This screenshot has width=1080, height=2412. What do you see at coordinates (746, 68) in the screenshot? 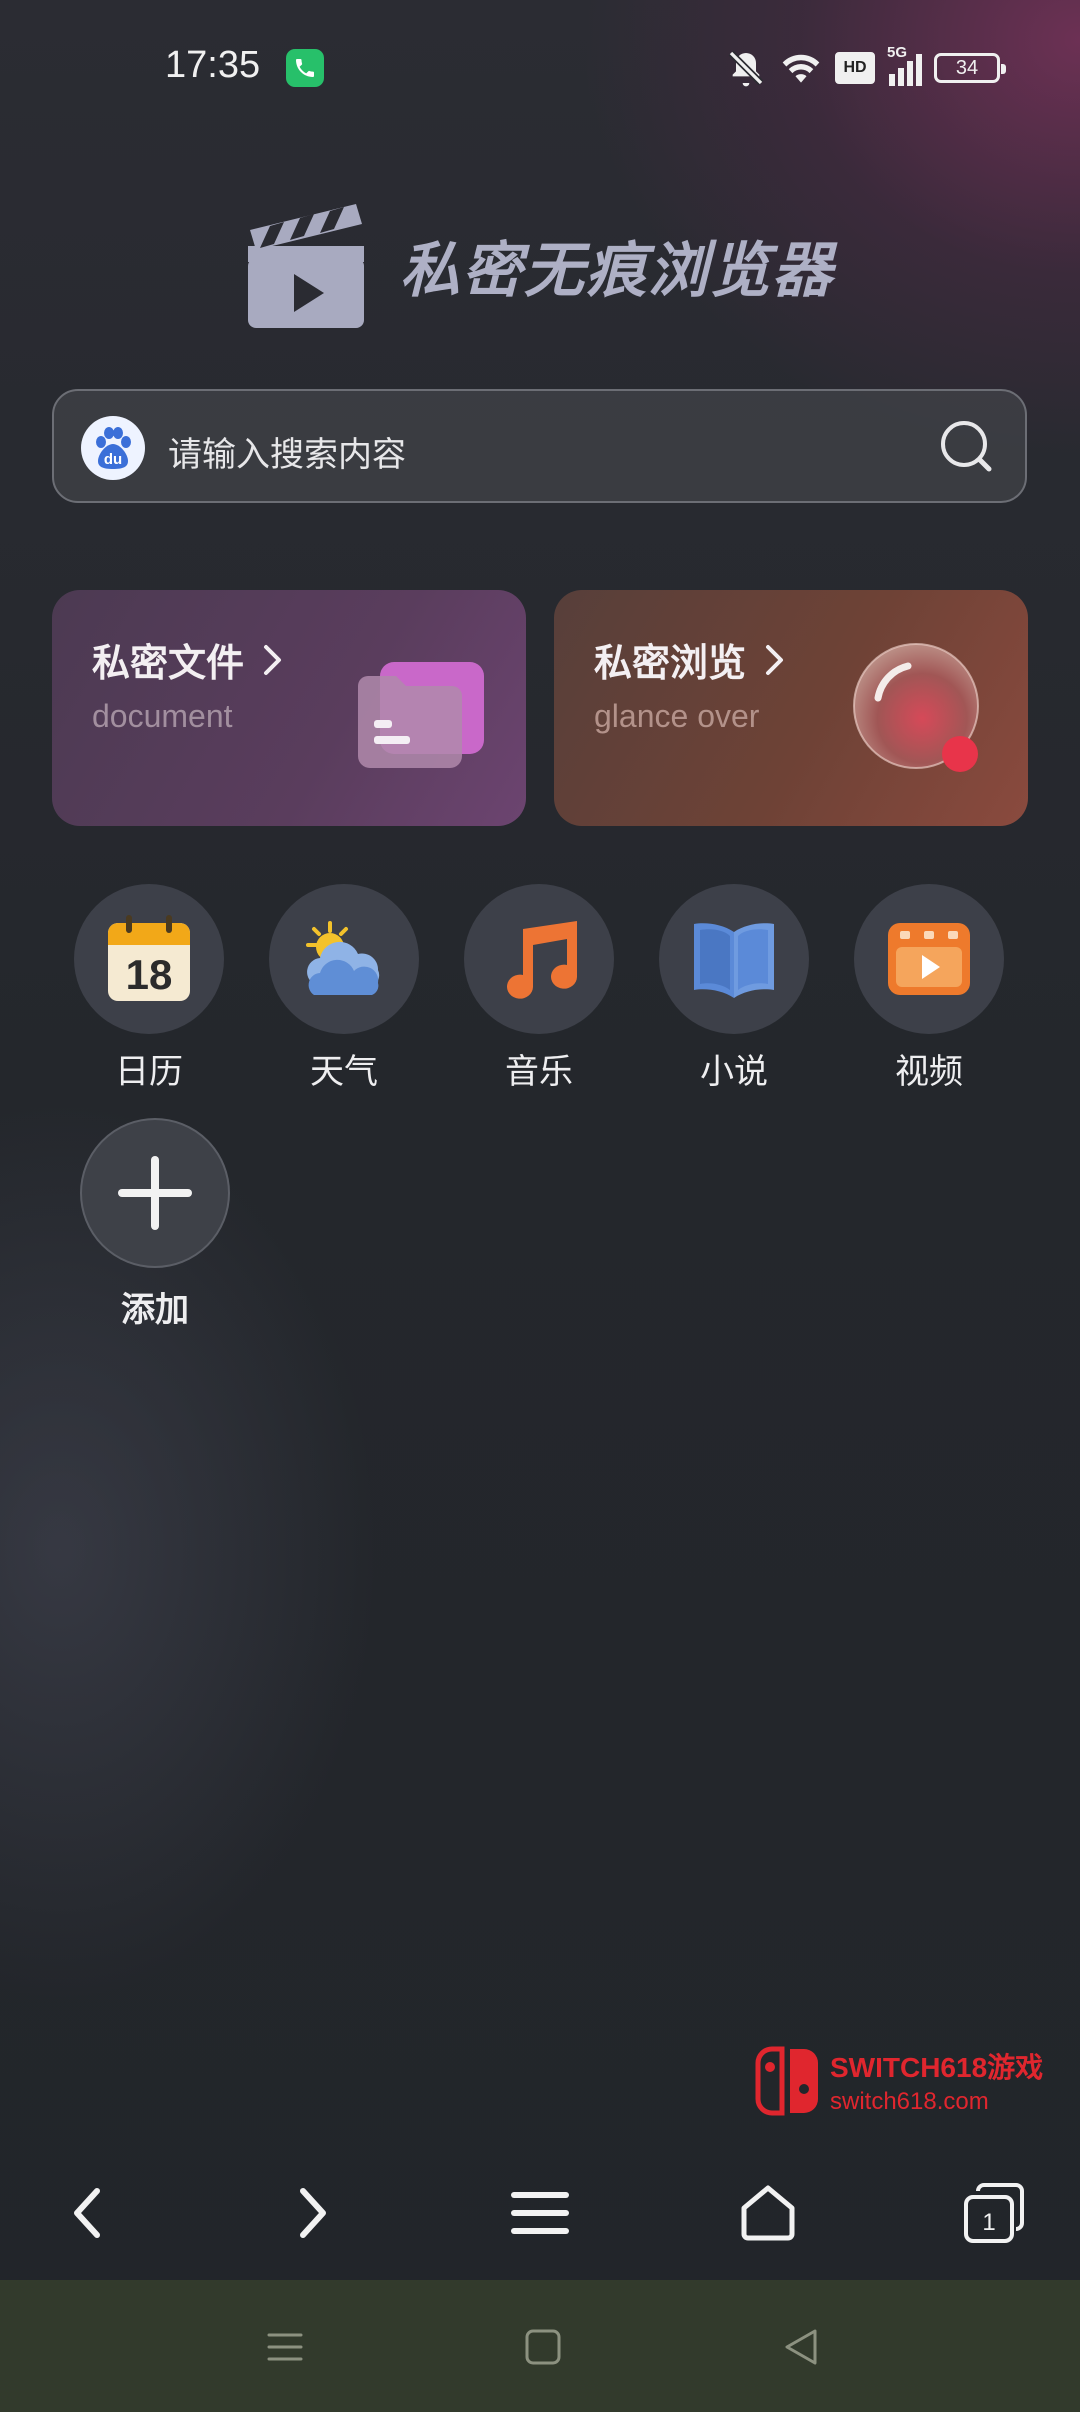
I see `mute-icon` at bounding box center [746, 68].